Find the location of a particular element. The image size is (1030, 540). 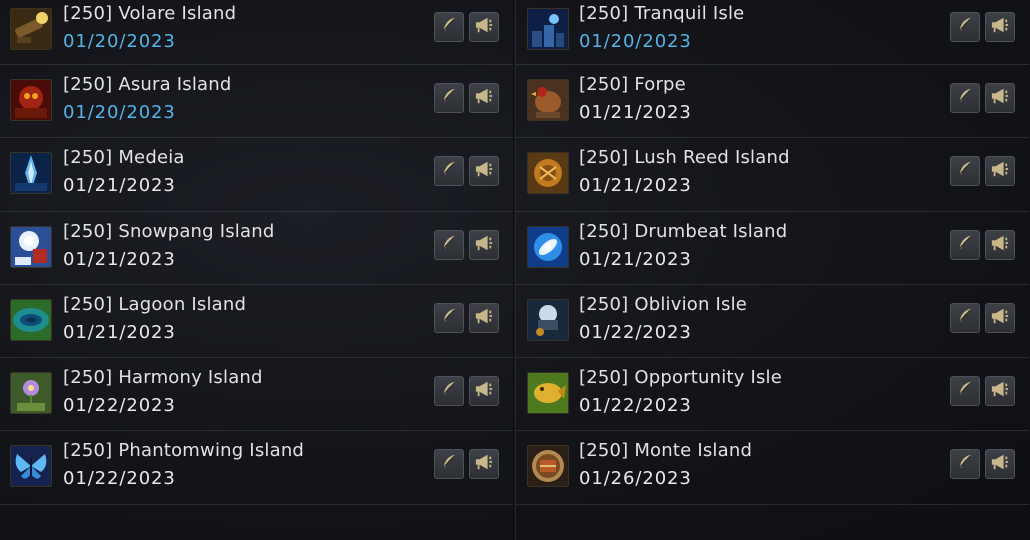

island-row: [250] Oblivion Isle 01/22/2023 is located at coordinates (772, 322).